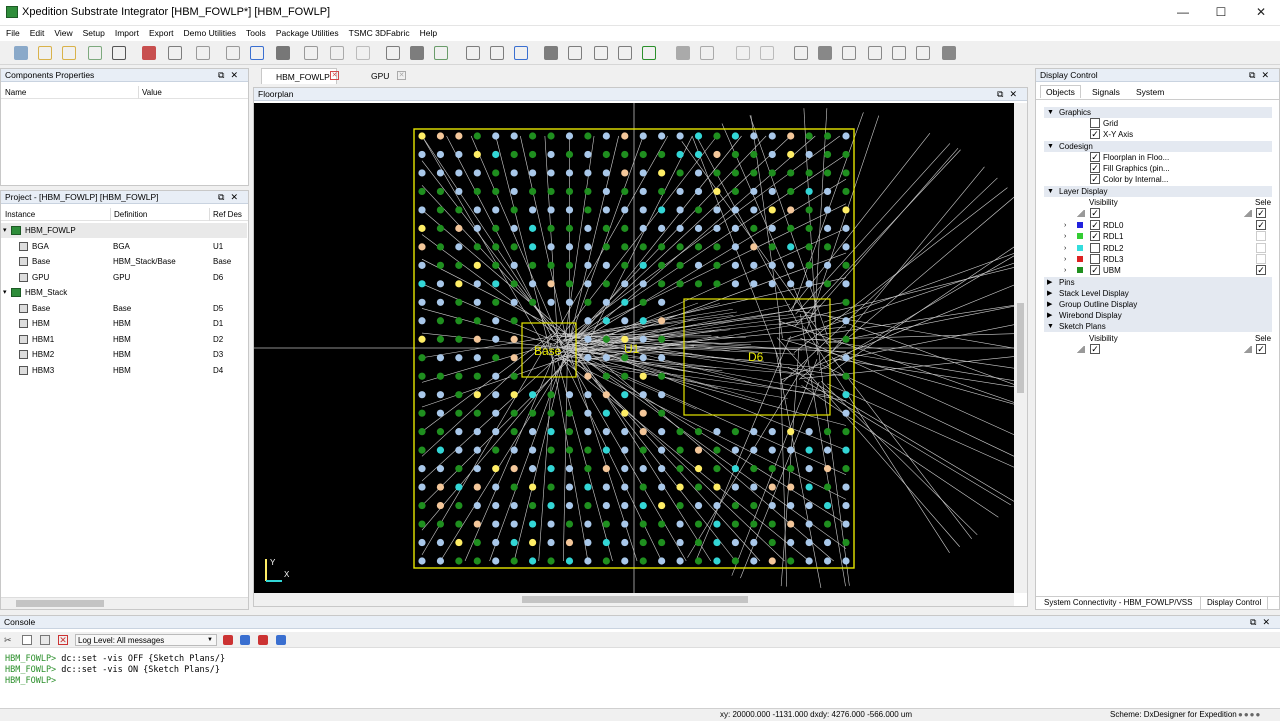 The width and height of the screenshot is (1280, 721). I want to click on tree-row: HBM2HBMD3, so click(124, 354).